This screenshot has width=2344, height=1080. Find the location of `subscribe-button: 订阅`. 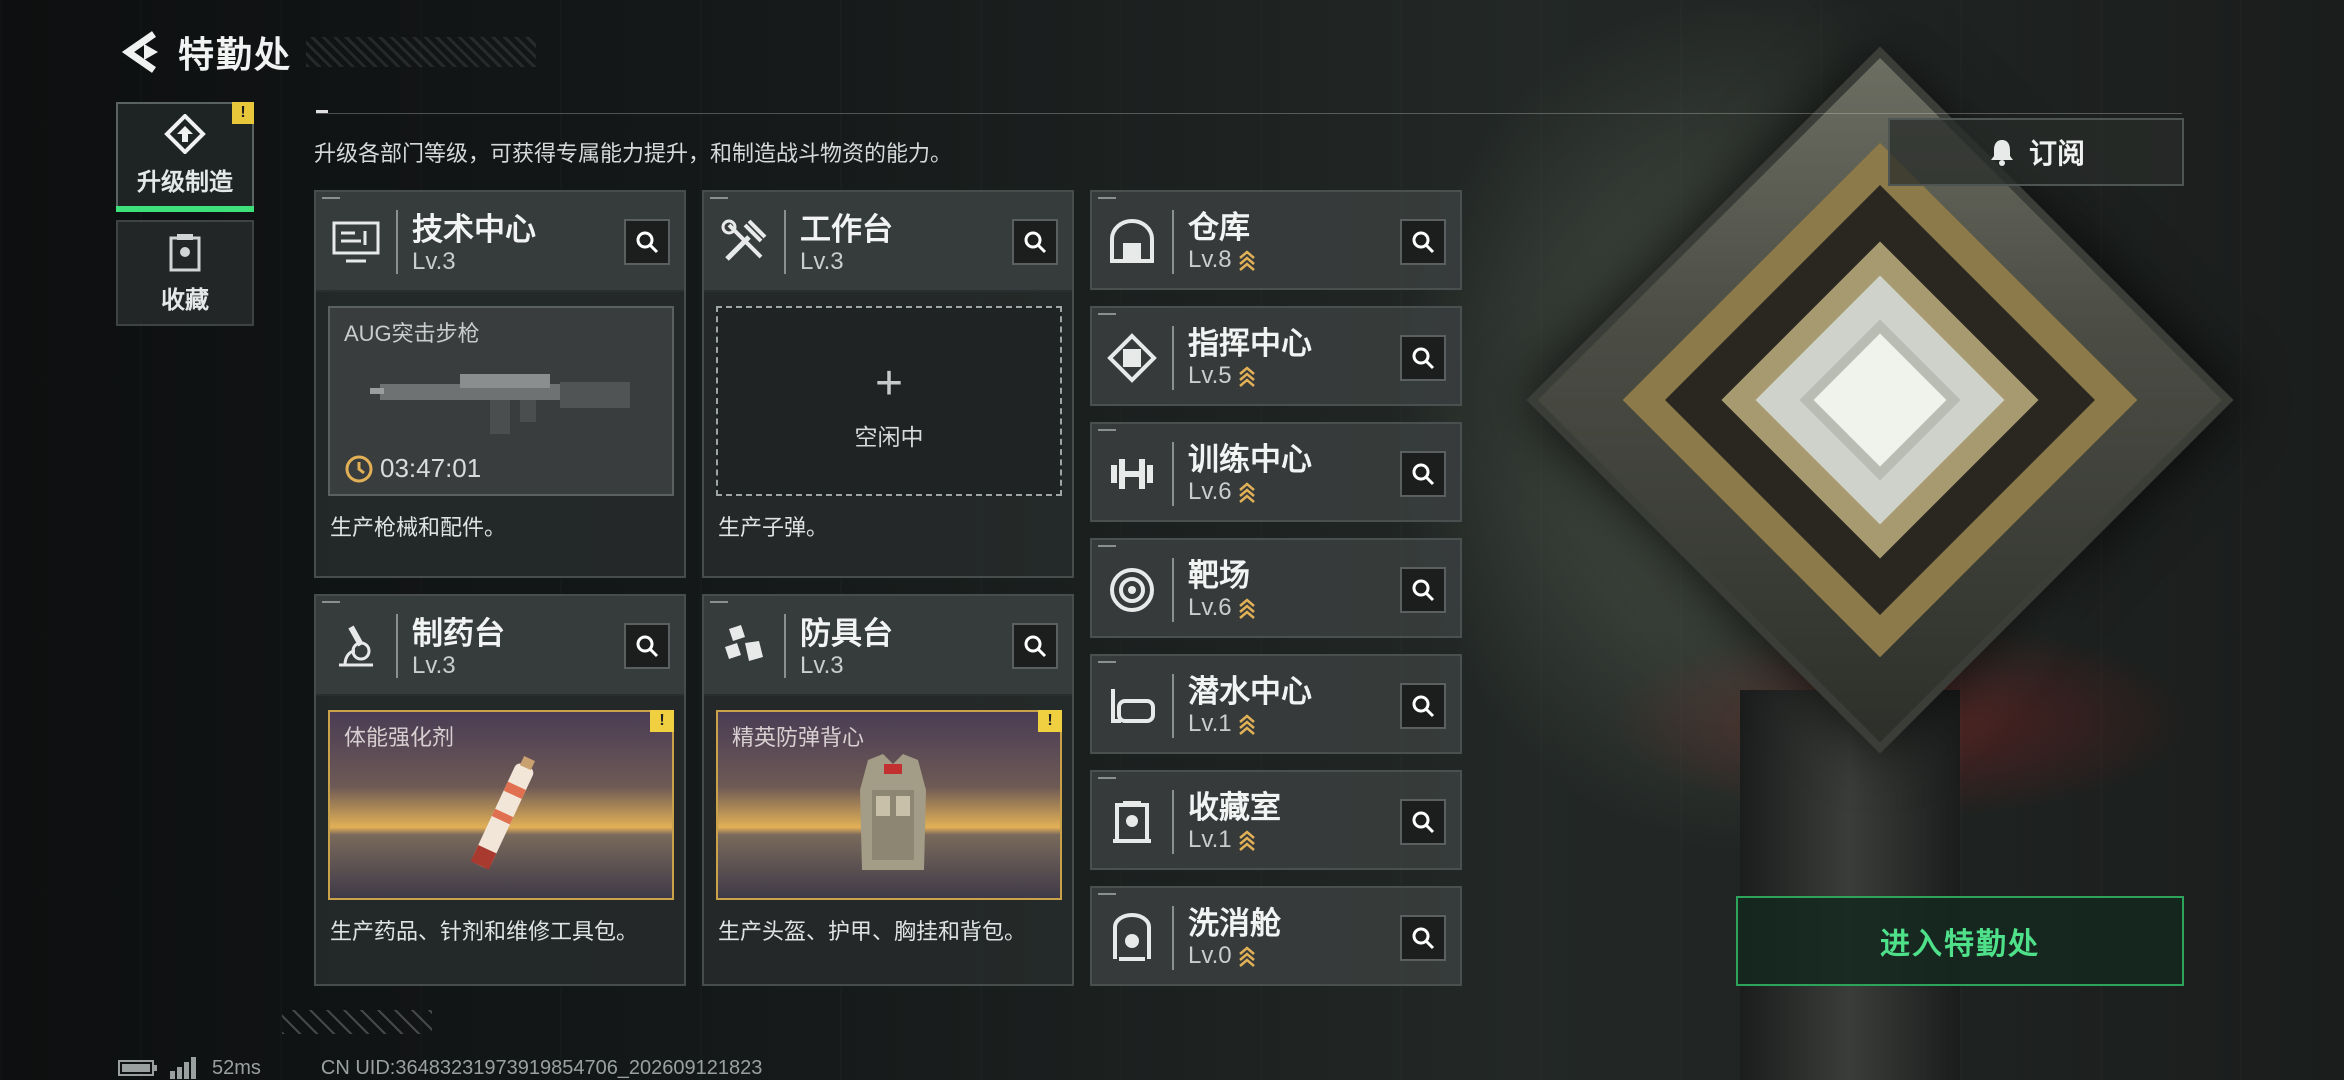

subscribe-button: 订阅 is located at coordinates (2036, 152).